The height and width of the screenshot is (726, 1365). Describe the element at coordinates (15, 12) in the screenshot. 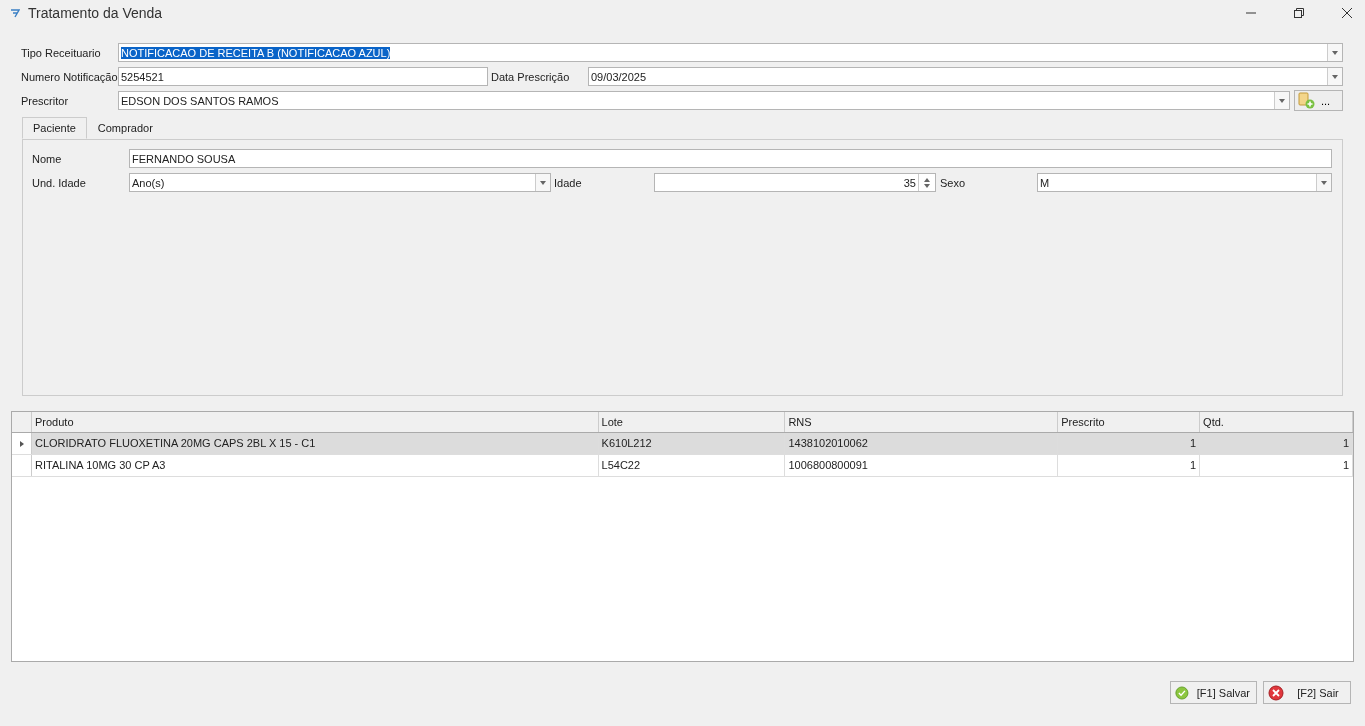

I see `app-icon` at that location.